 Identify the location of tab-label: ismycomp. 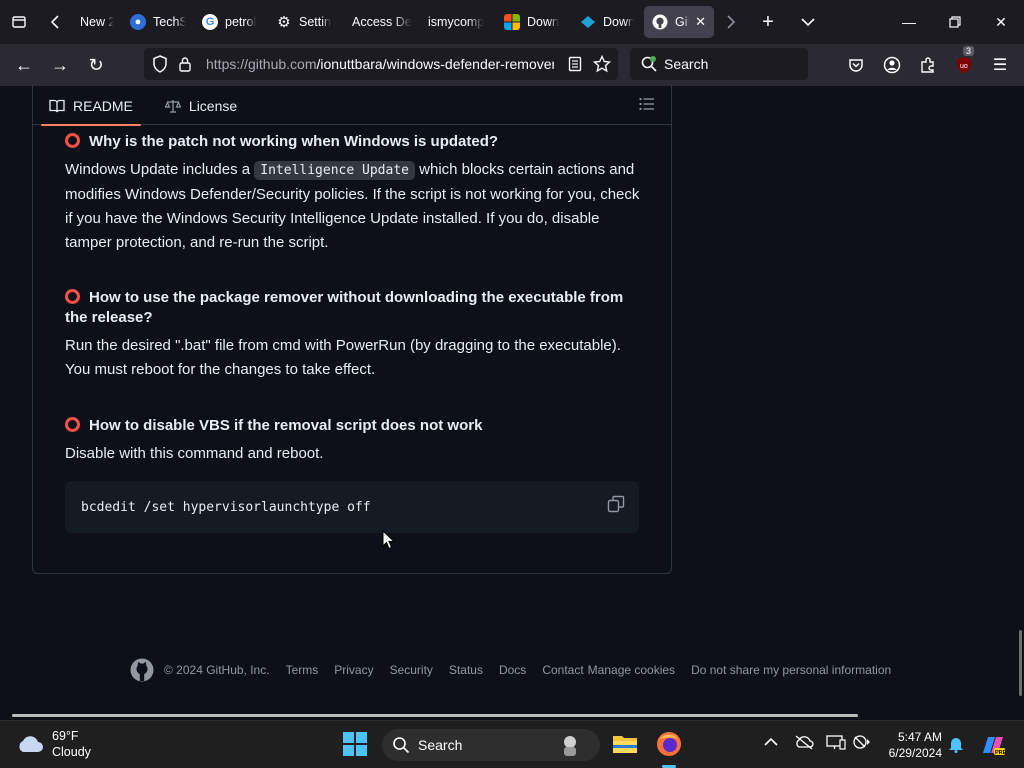
(456, 22).